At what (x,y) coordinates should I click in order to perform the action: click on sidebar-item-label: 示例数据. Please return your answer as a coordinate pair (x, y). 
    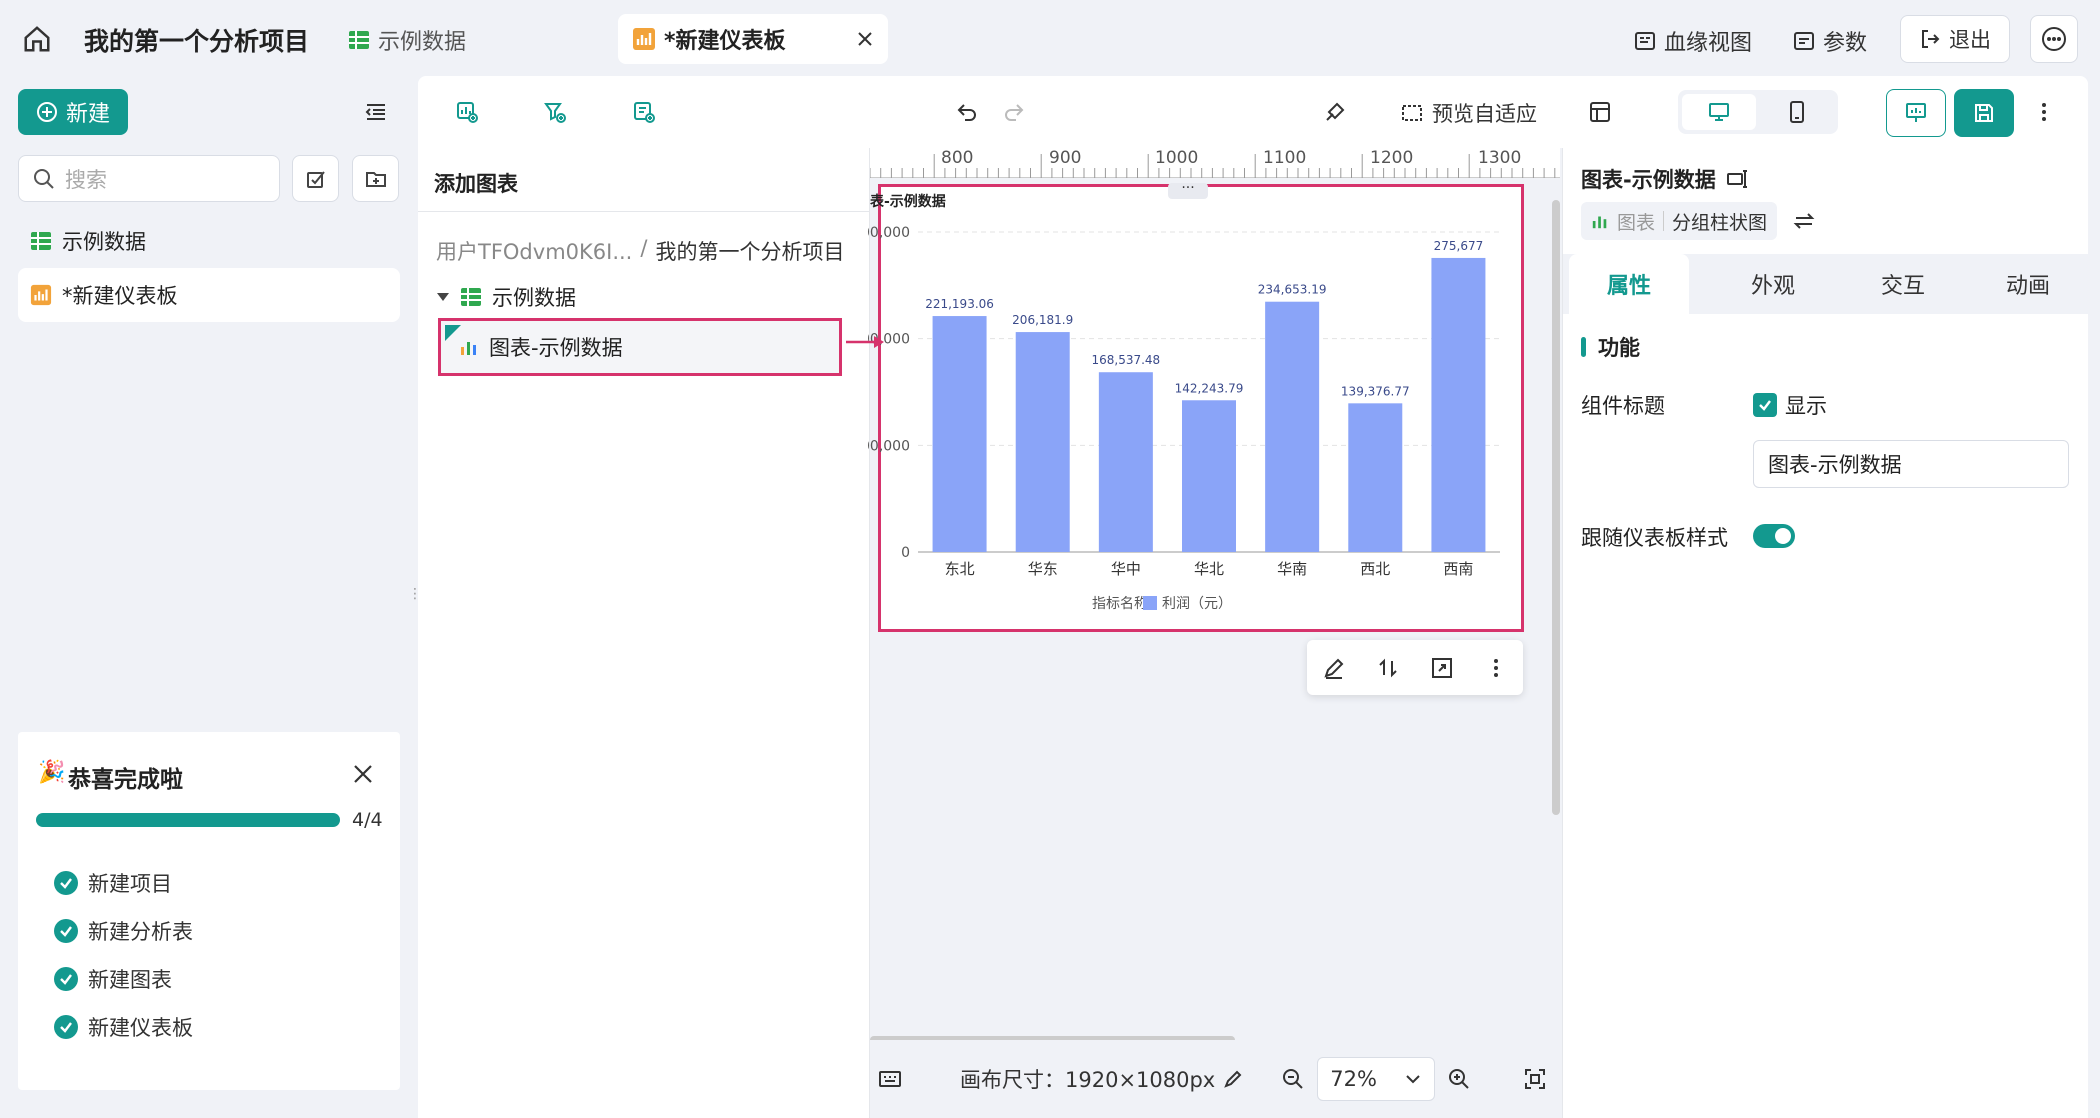
    Looking at the image, I should click on (104, 242).